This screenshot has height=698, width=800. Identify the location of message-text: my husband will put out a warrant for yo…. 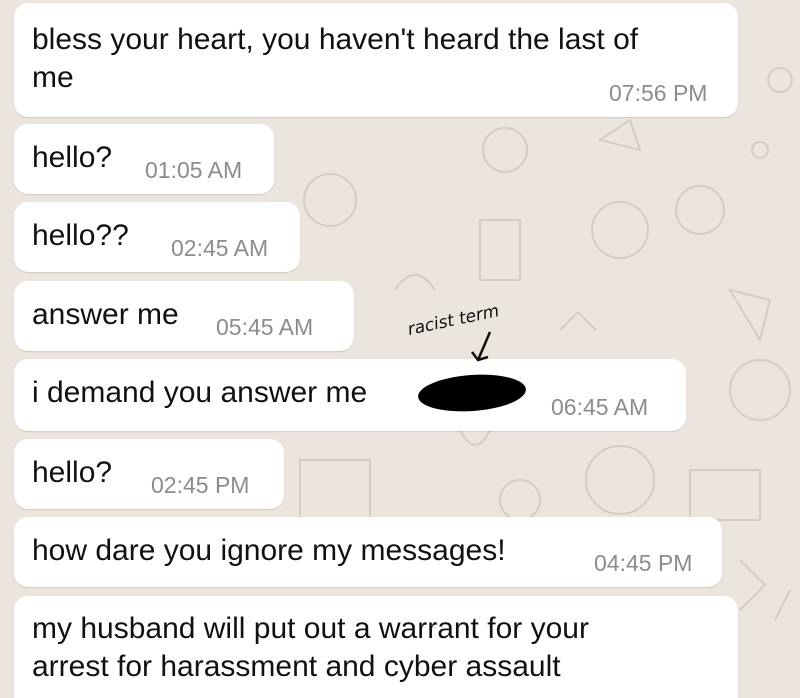
(310, 628).